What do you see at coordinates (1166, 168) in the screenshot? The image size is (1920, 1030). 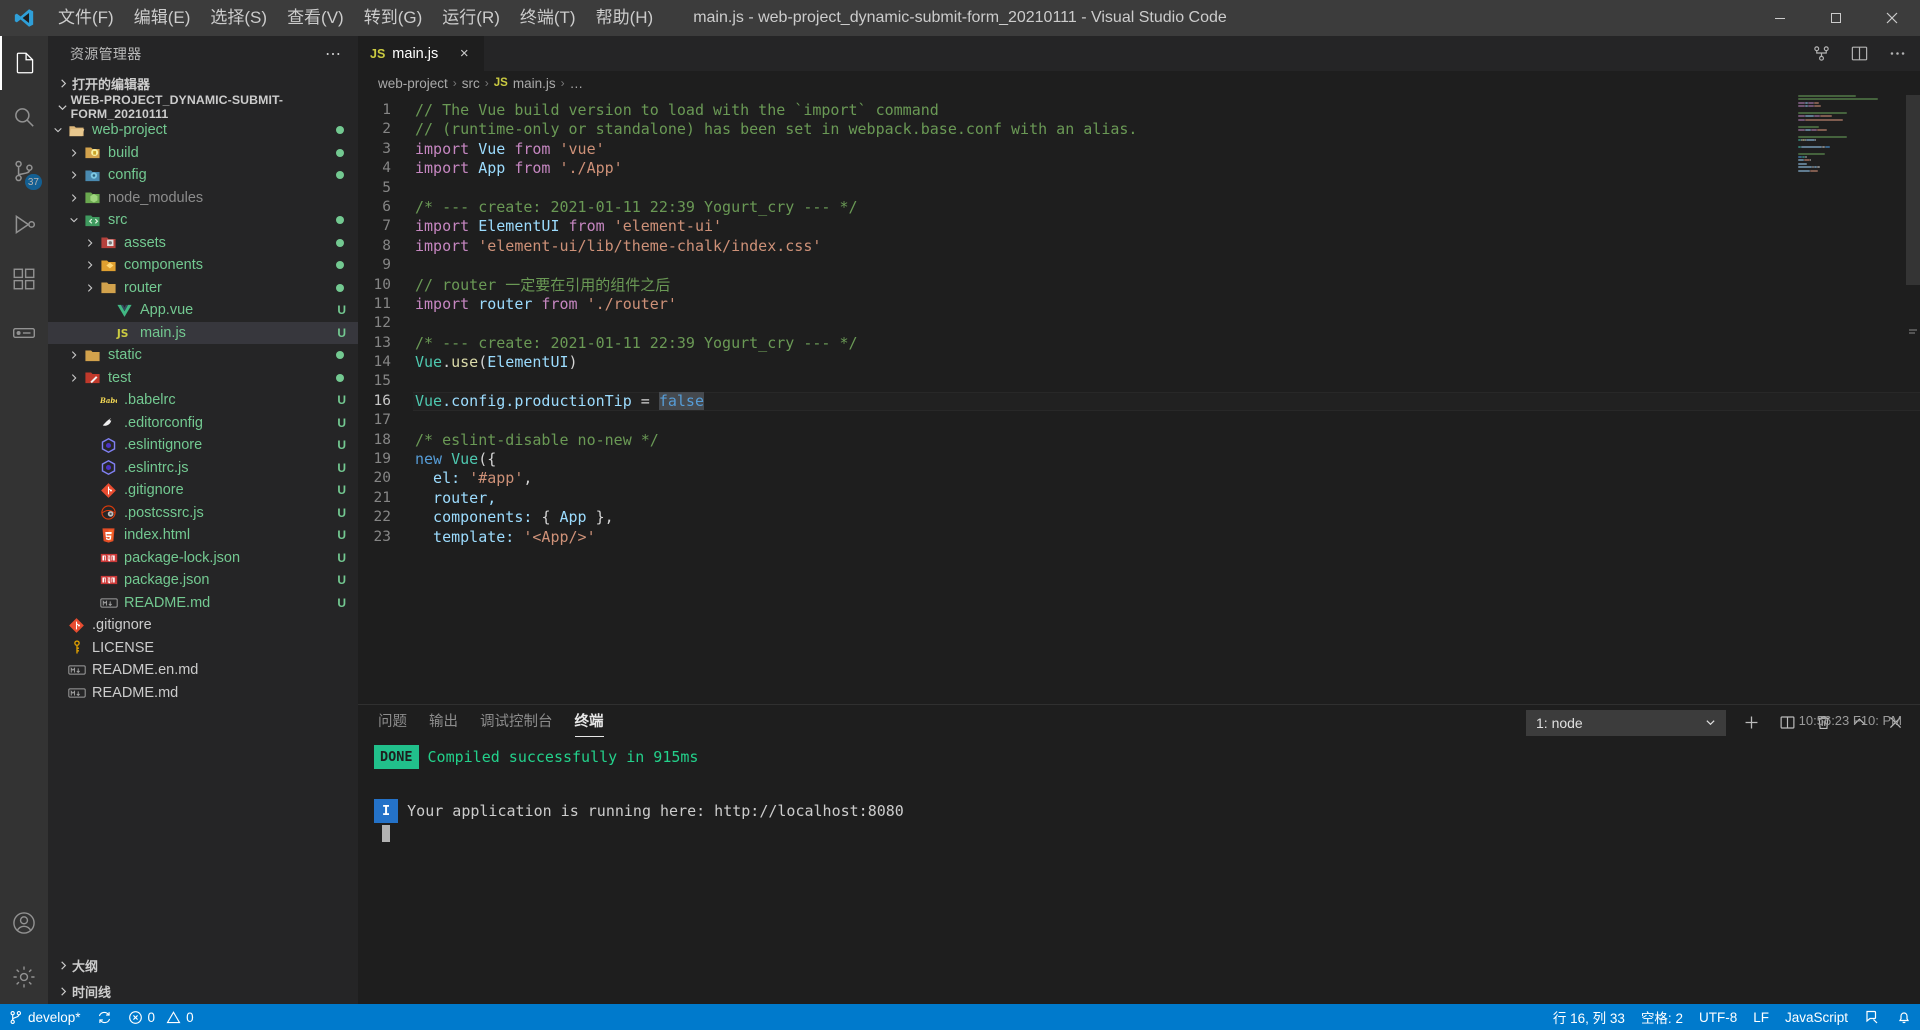 I see `code-line: import App from './App'` at bounding box center [1166, 168].